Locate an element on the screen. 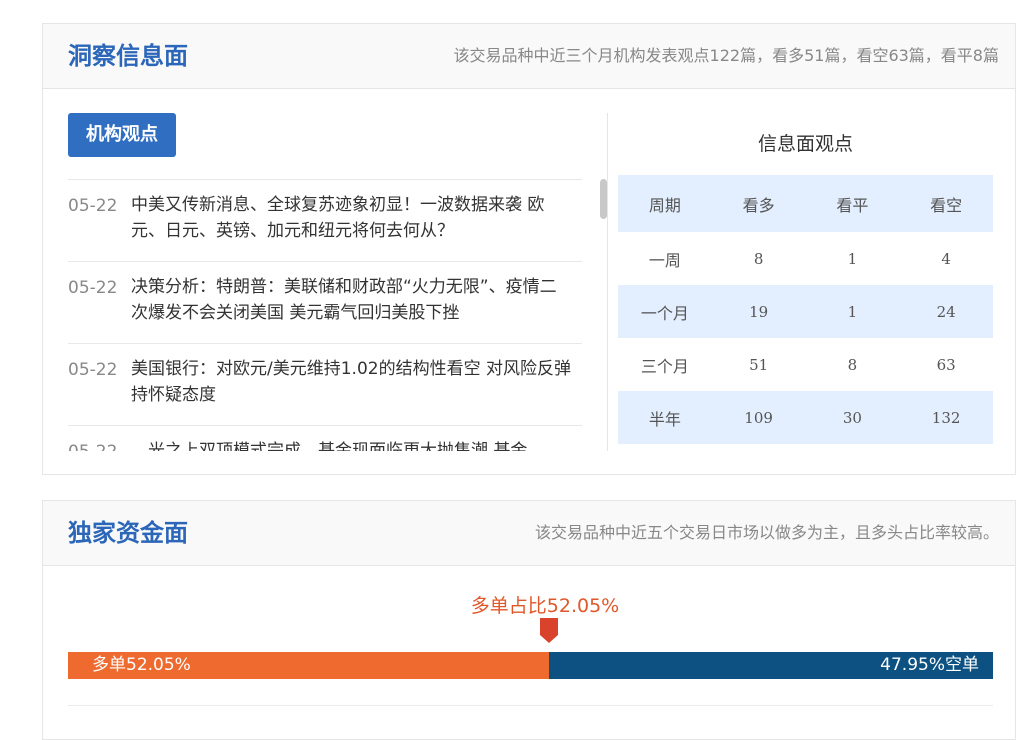  views-table-title: 信息面观点 is located at coordinates (805, 144).